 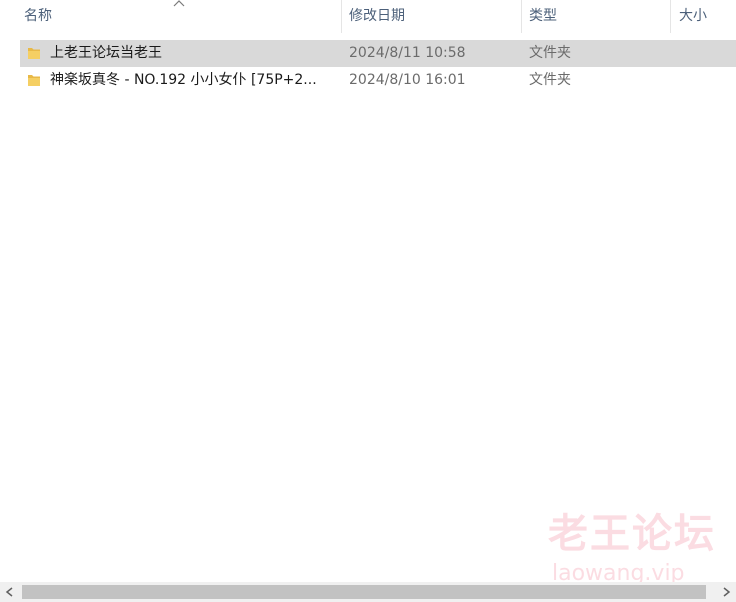 What do you see at coordinates (632, 534) in the screenshot?
I see `watermark-chinese: 老王论坛` at bounding box center [632, 534].